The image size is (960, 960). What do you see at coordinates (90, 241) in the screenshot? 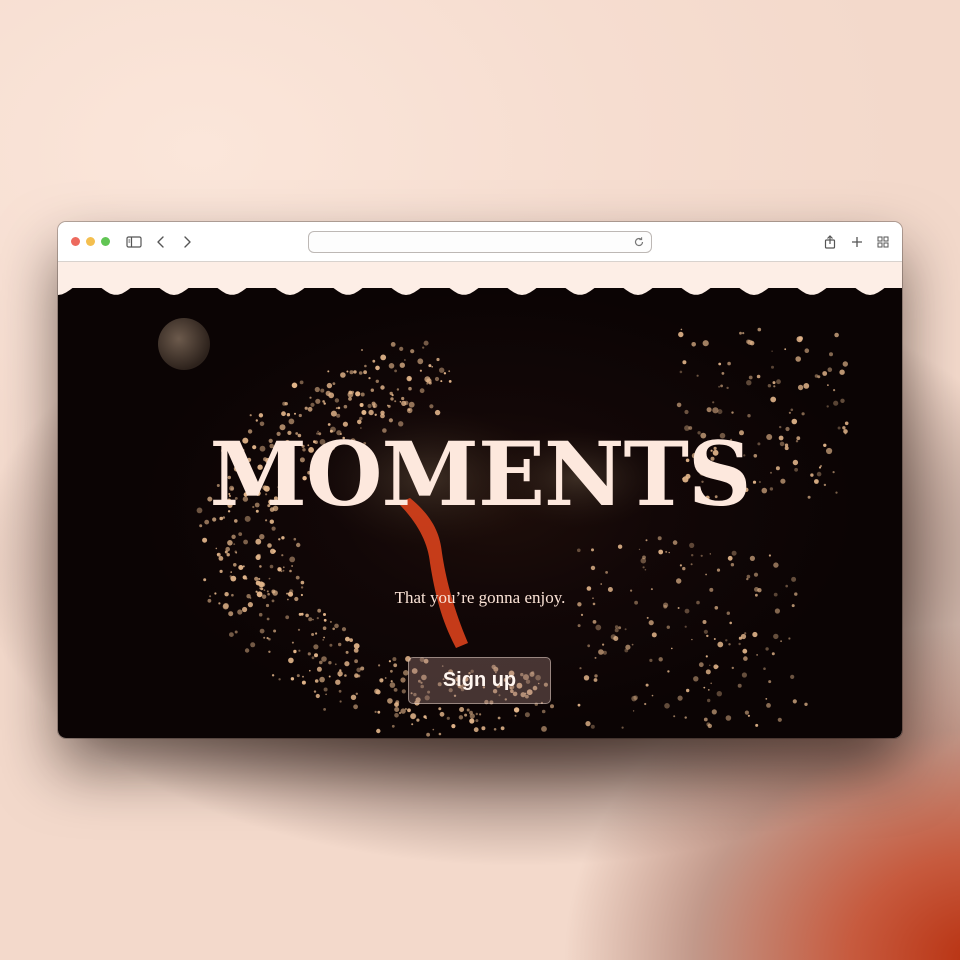
I see `minimize-window-button` at bounding box center [90, 241].